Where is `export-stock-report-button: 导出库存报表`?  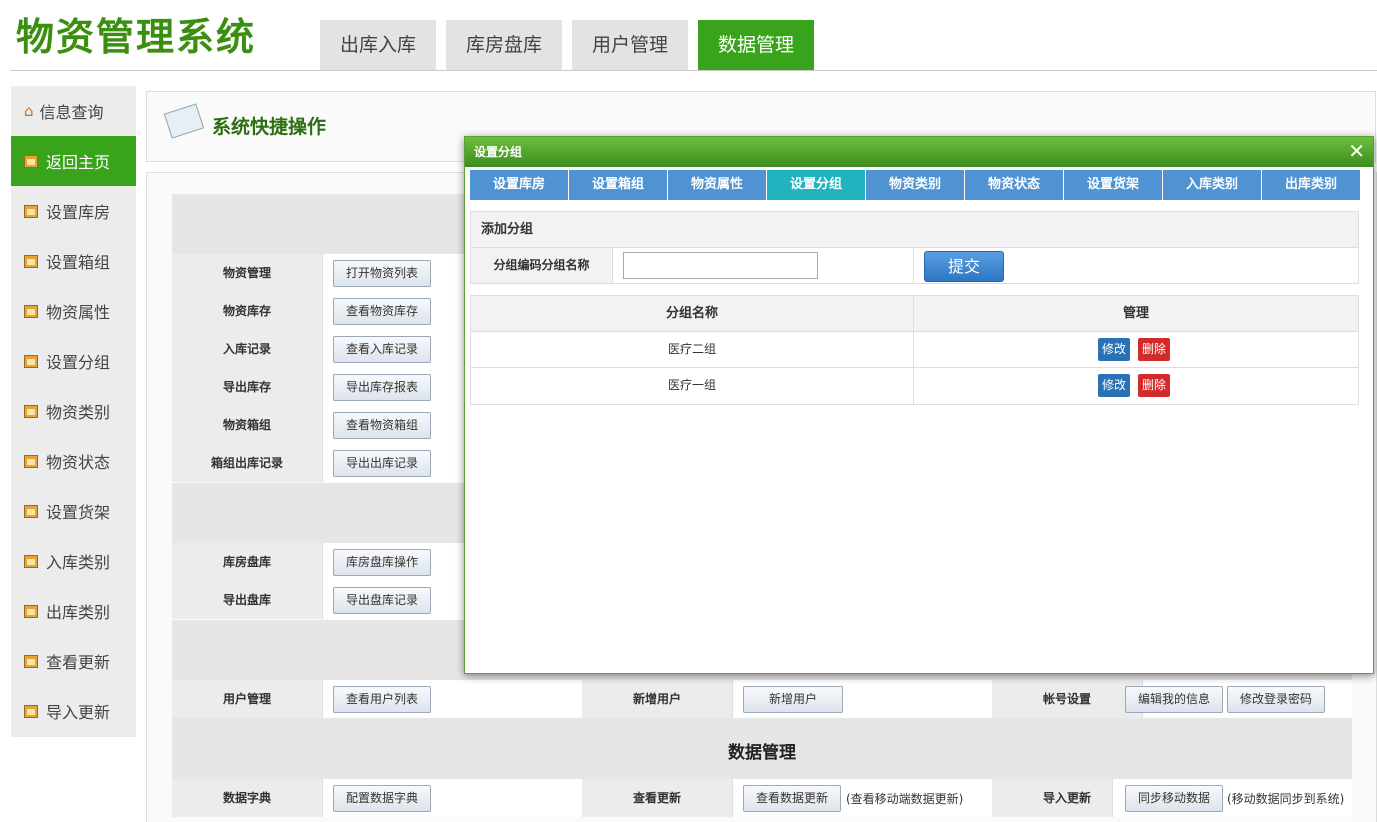
export-stock-report-button: 导出库存报表 is located at coordinates (382, 387).